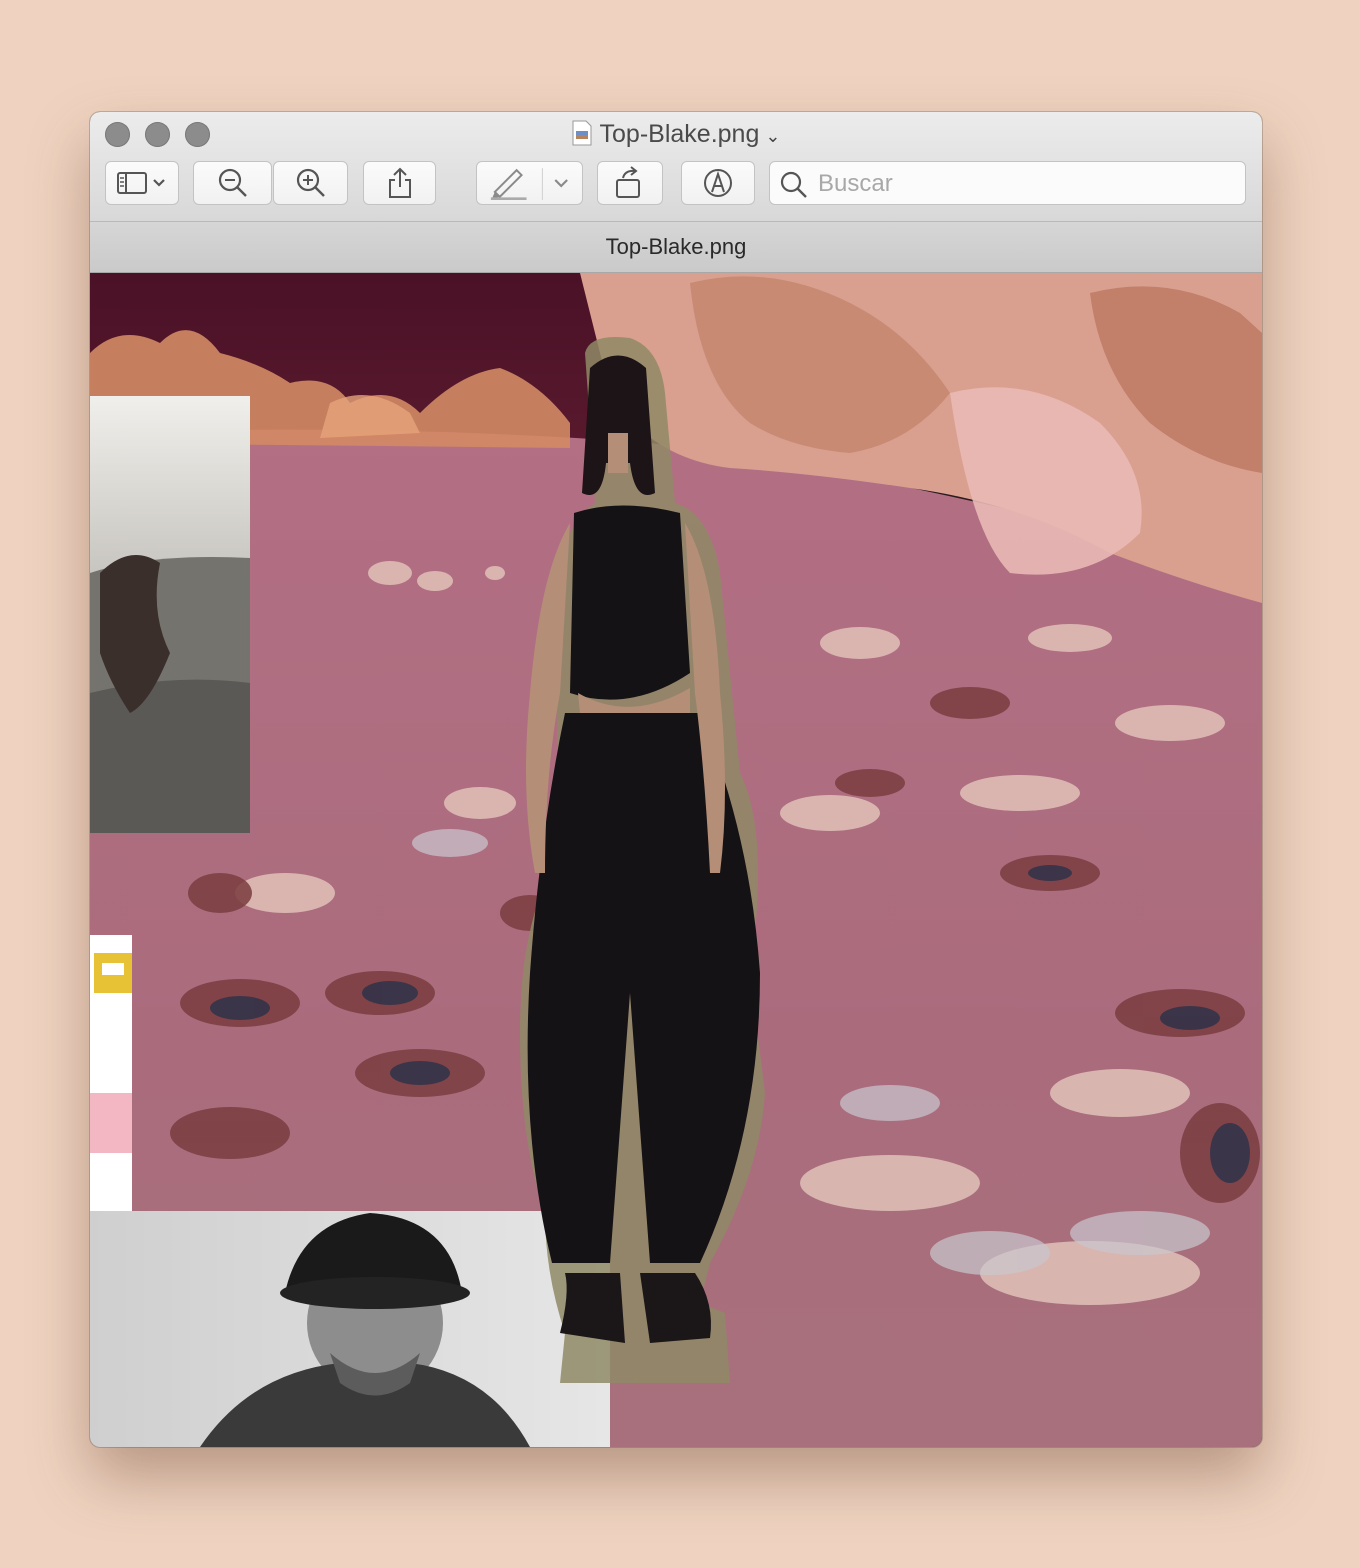 This screenshot has height=1568, width=1360. I want to click on rotate-icon, so click(628, 182).